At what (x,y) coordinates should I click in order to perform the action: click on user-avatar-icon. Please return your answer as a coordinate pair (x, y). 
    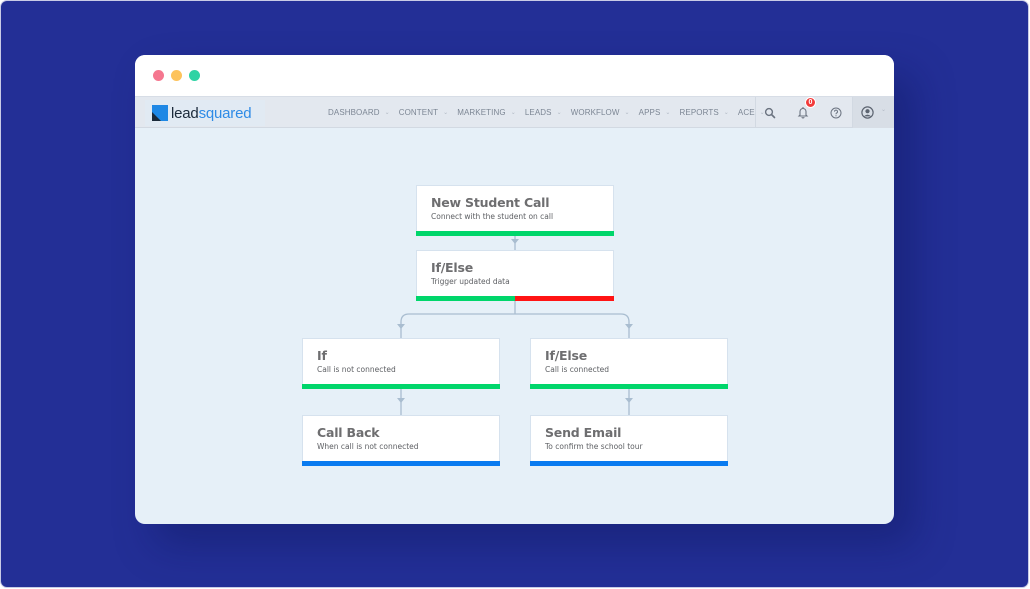
    Looking at the image, I should click on (867, 112).